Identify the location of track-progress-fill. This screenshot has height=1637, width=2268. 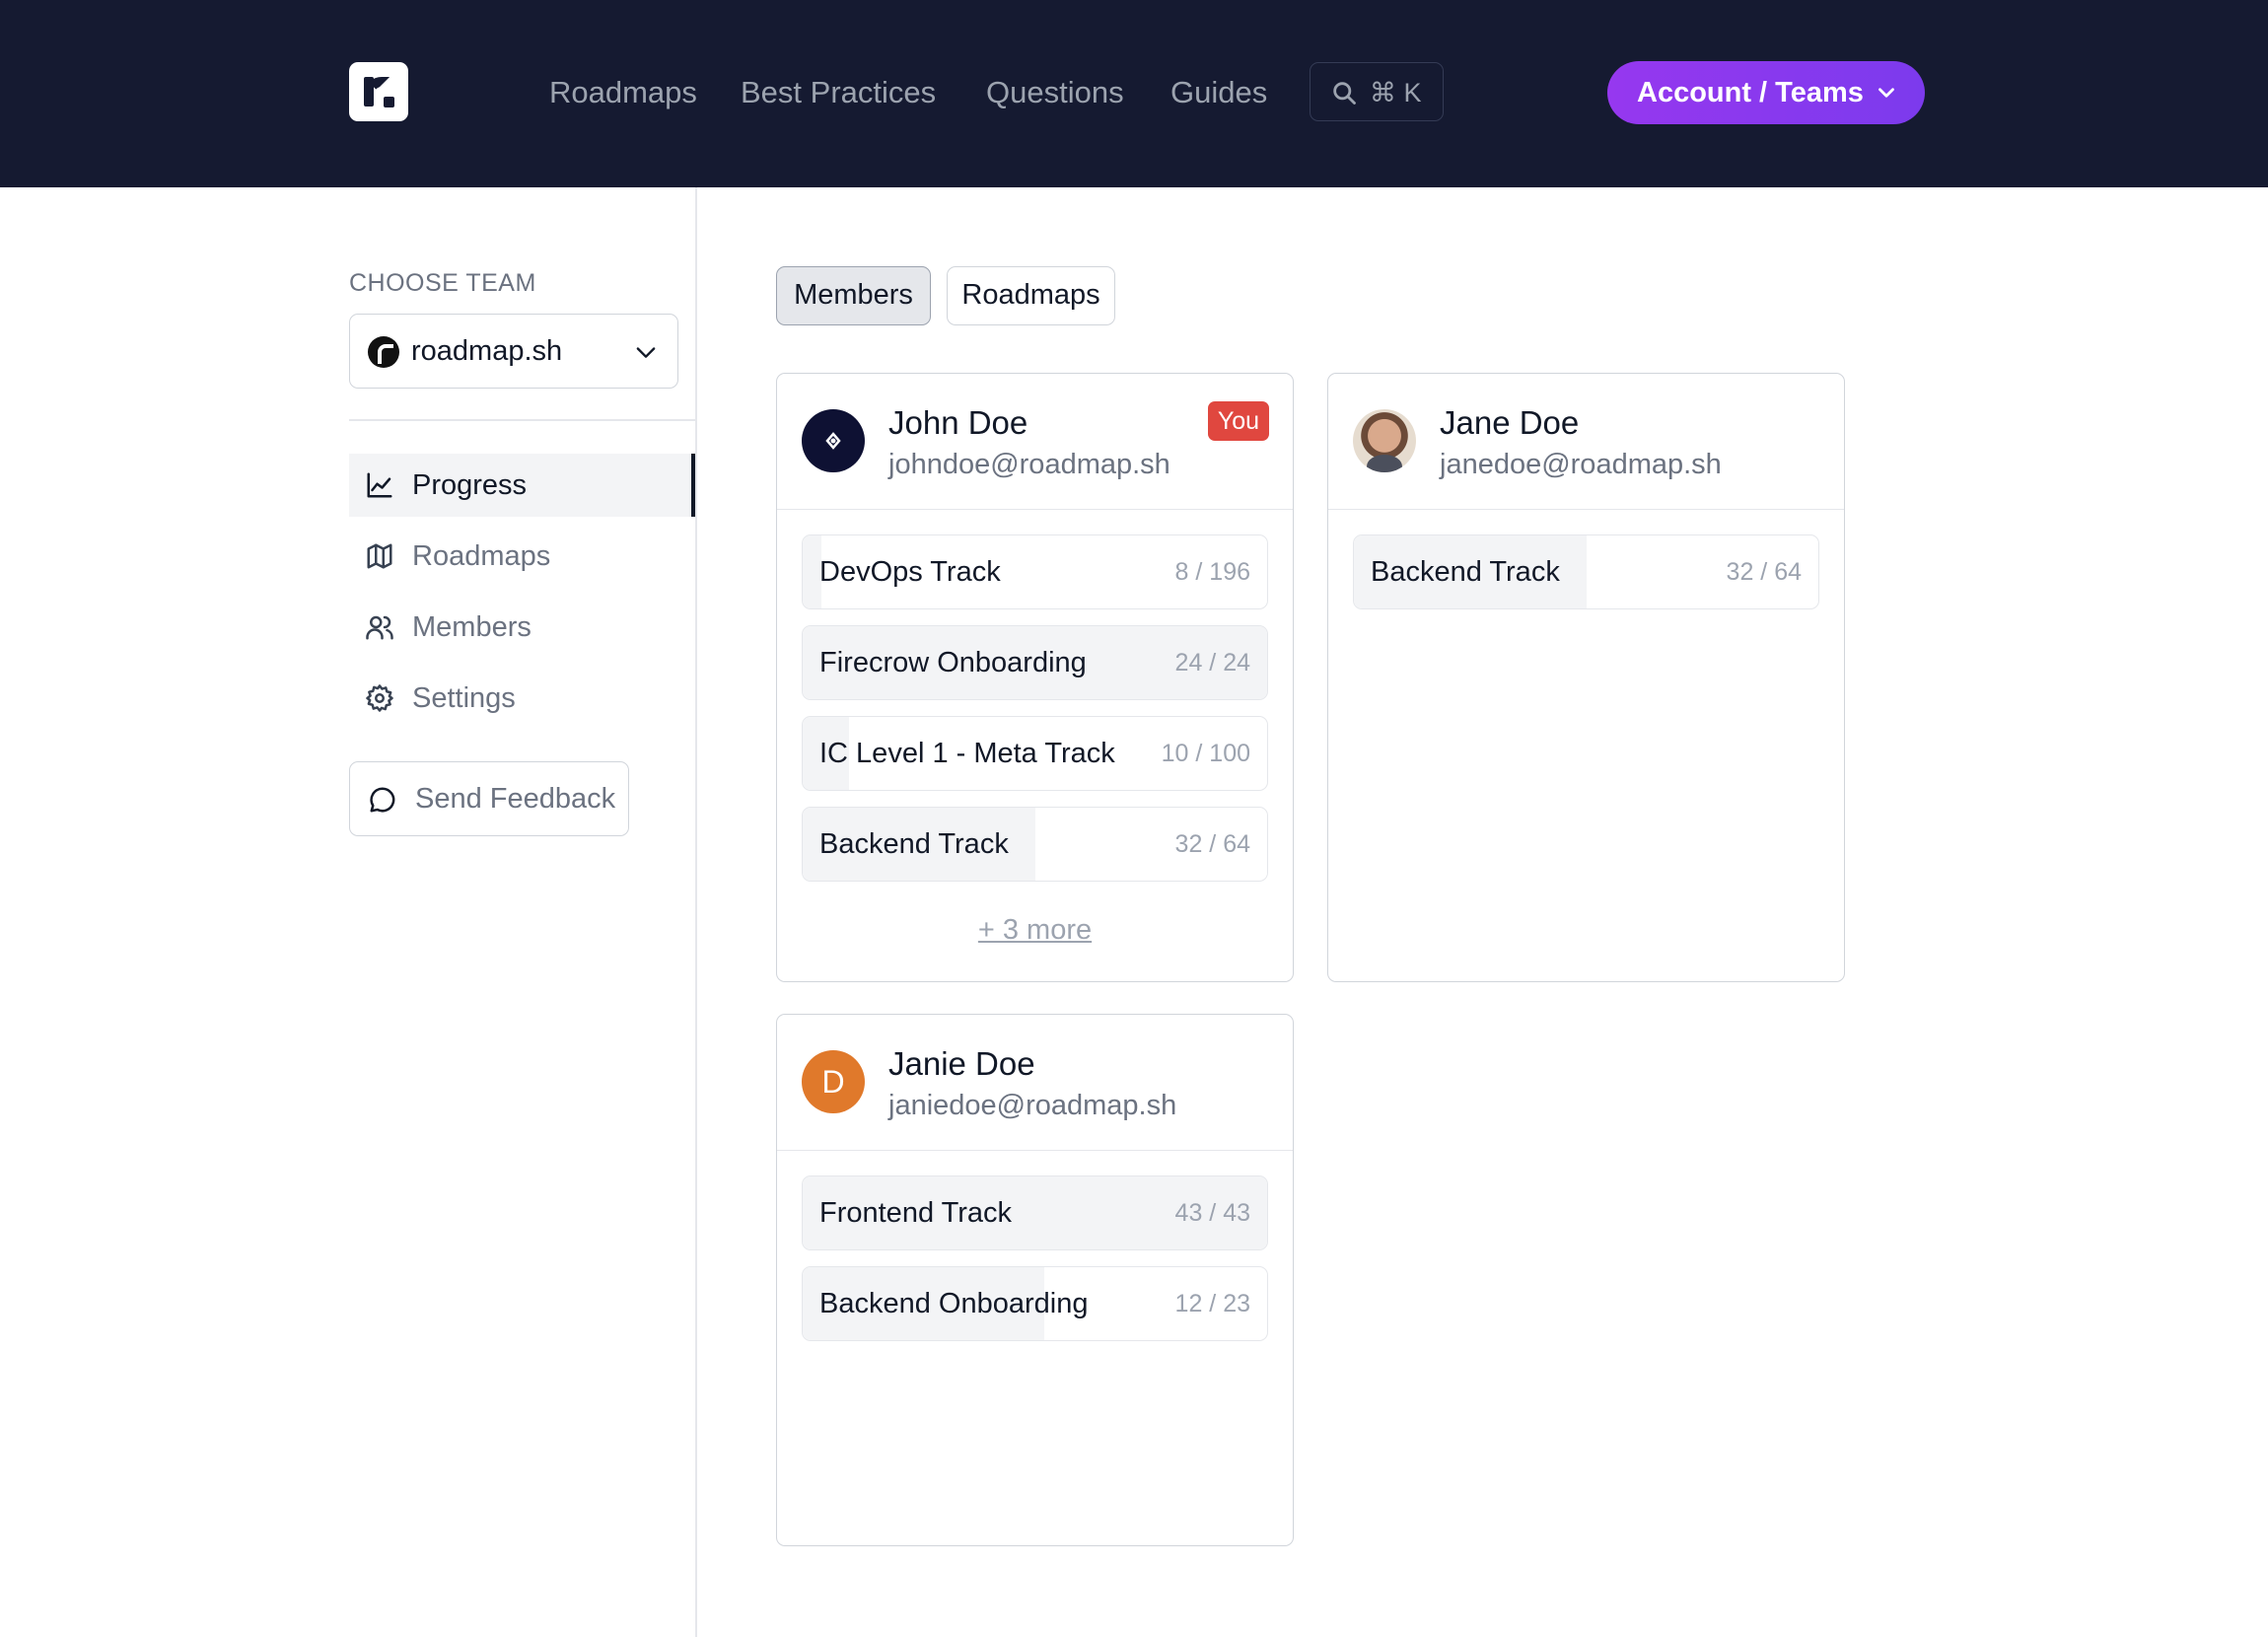
(812, 571).